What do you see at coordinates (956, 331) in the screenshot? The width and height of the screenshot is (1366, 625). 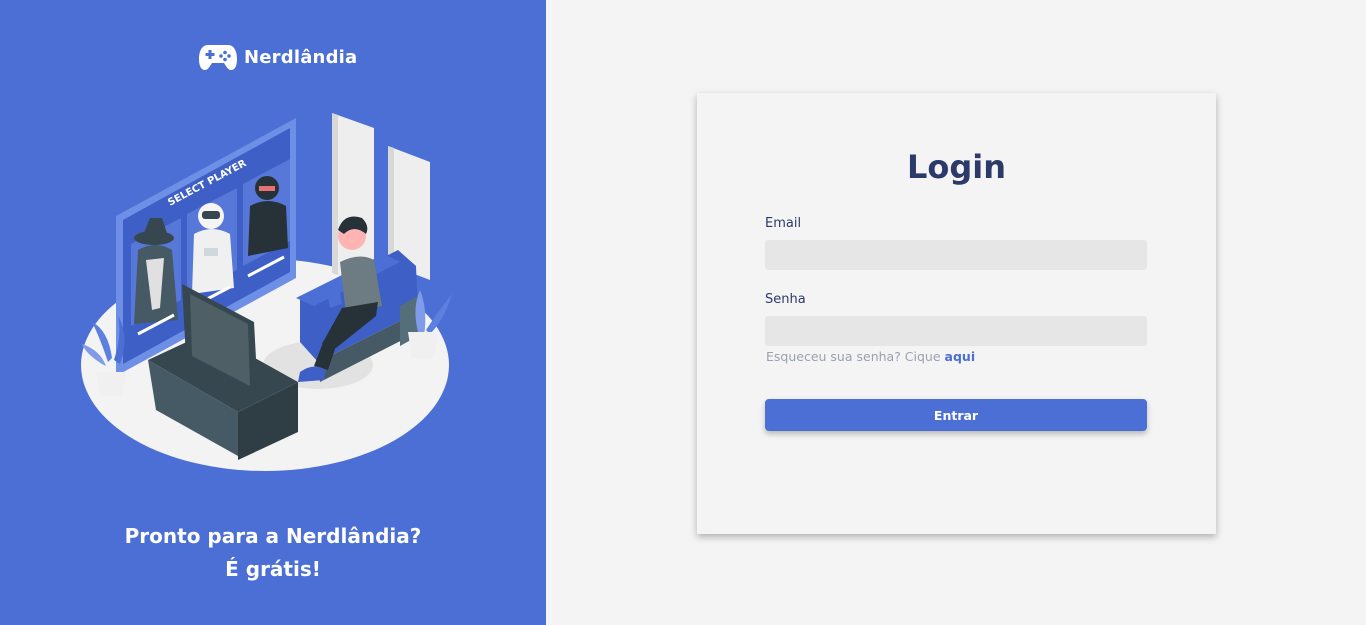 I see `password-field` at bounding box center [956, 331].